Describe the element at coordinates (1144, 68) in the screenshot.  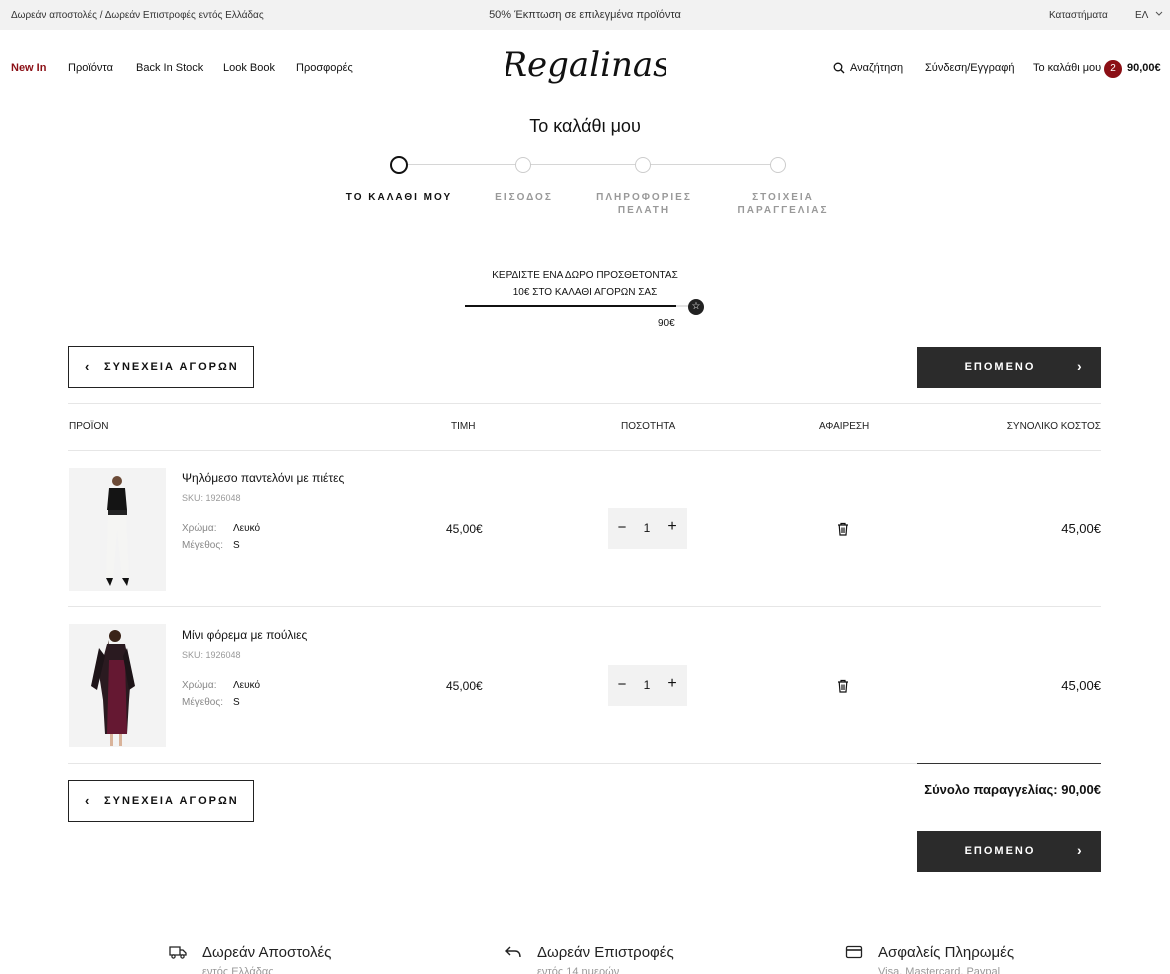
I see `cart-total: 90,00€` at that location.